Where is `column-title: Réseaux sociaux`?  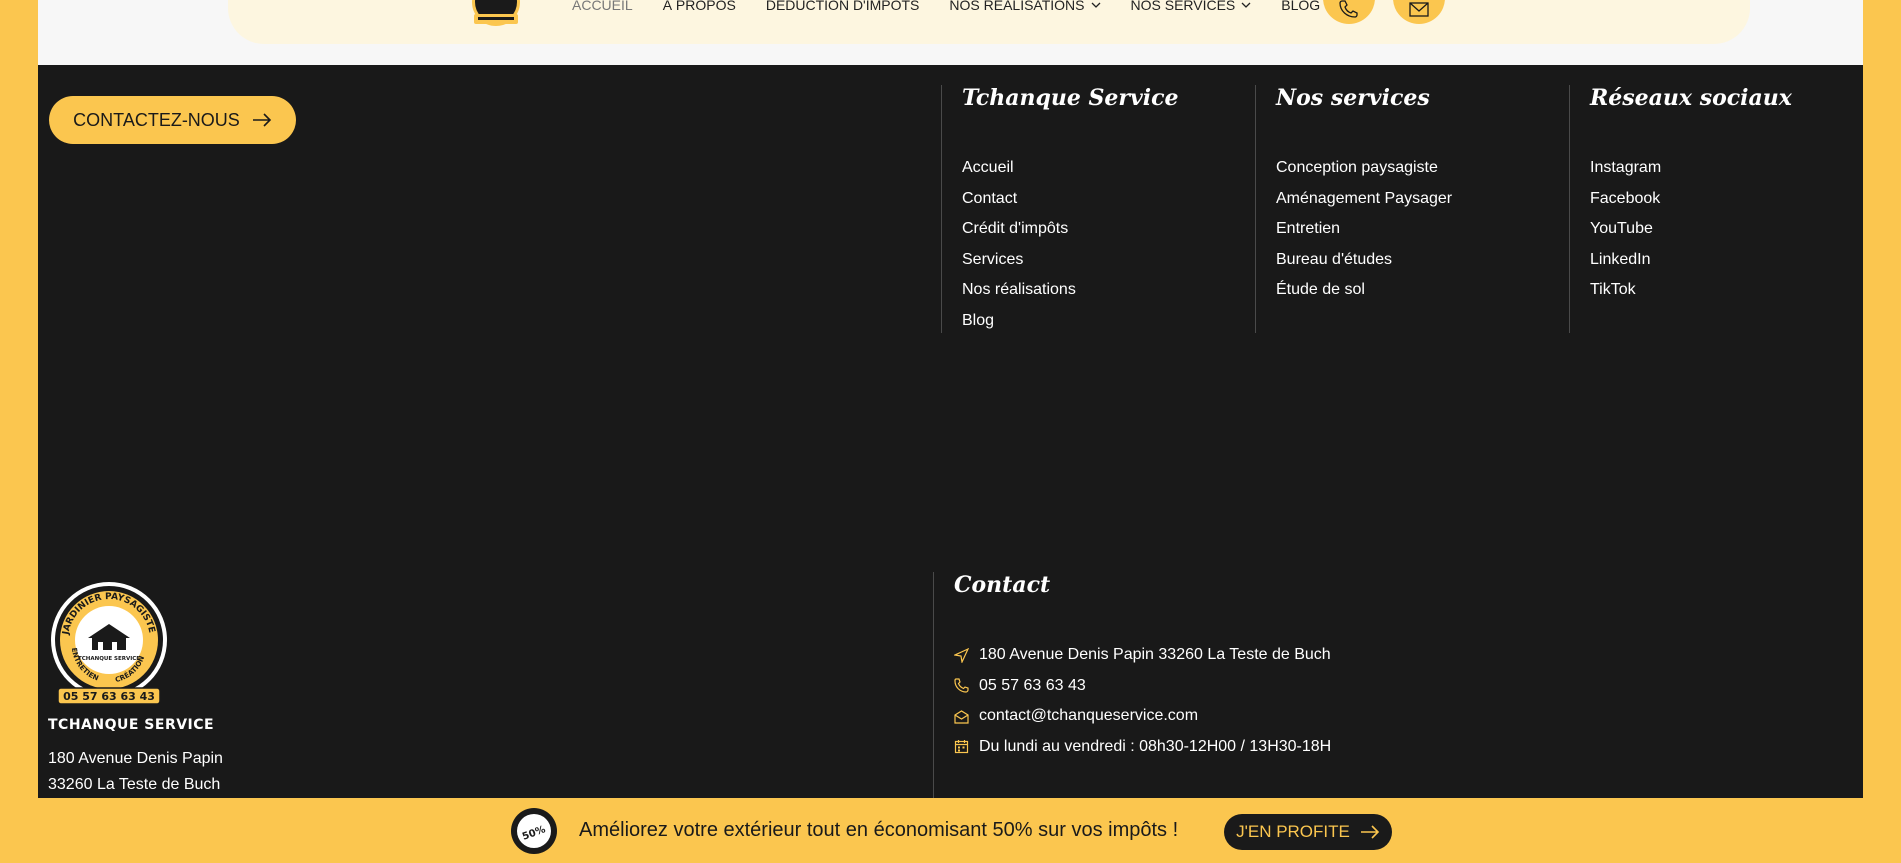 column-title: Réseaux sociaux is located at coordinates (1691, 98).